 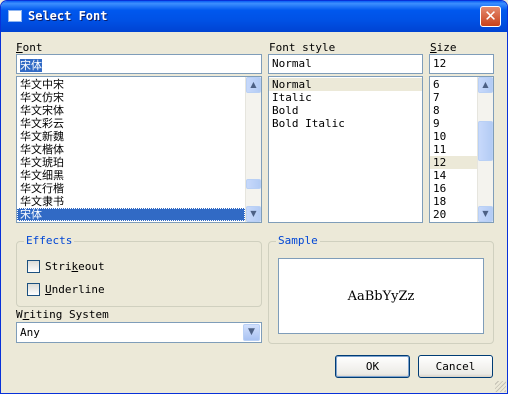 I want to click on size-list-item: 9, so click(x=453, y=123).